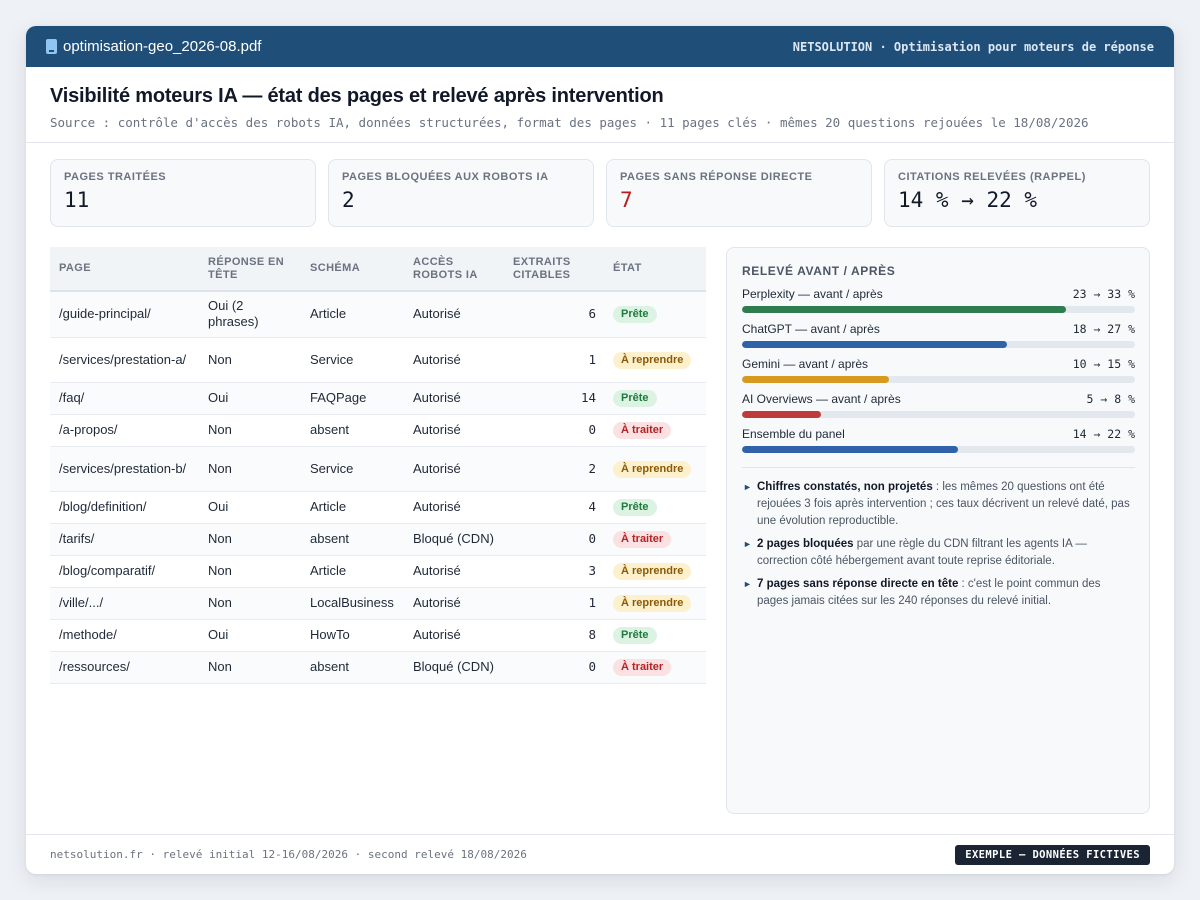  What do you see at coordinates (1052, 854) in the screenshot?
I see `fictional-data-tag: EXEMPLE — DONNÉES FICTIVES` at bounding box center [1052, 854].